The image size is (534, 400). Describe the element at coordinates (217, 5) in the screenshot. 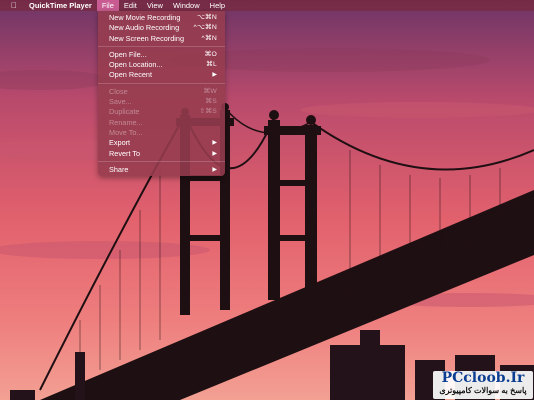

I see `menu-help: Help` at that location.